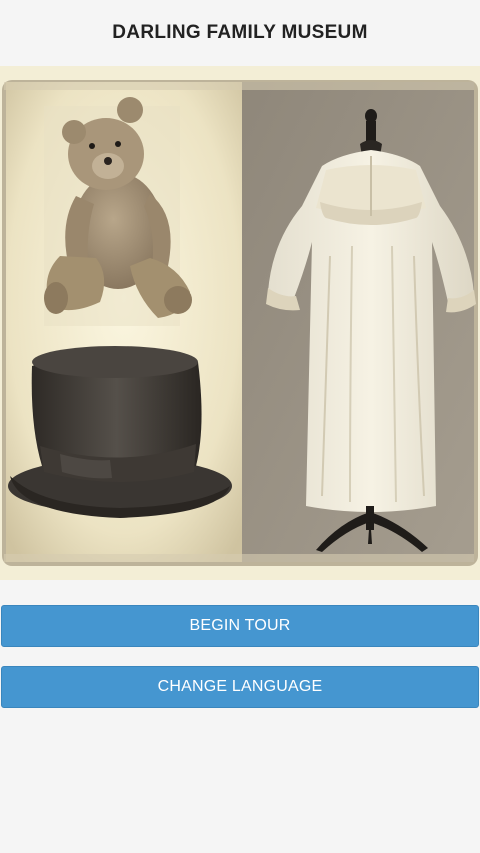 Image resolution: width=480 pixels, height=853 pixels. I want to click on header-bar: DARLING FAMILY MUSEUM, so click(240, 33).